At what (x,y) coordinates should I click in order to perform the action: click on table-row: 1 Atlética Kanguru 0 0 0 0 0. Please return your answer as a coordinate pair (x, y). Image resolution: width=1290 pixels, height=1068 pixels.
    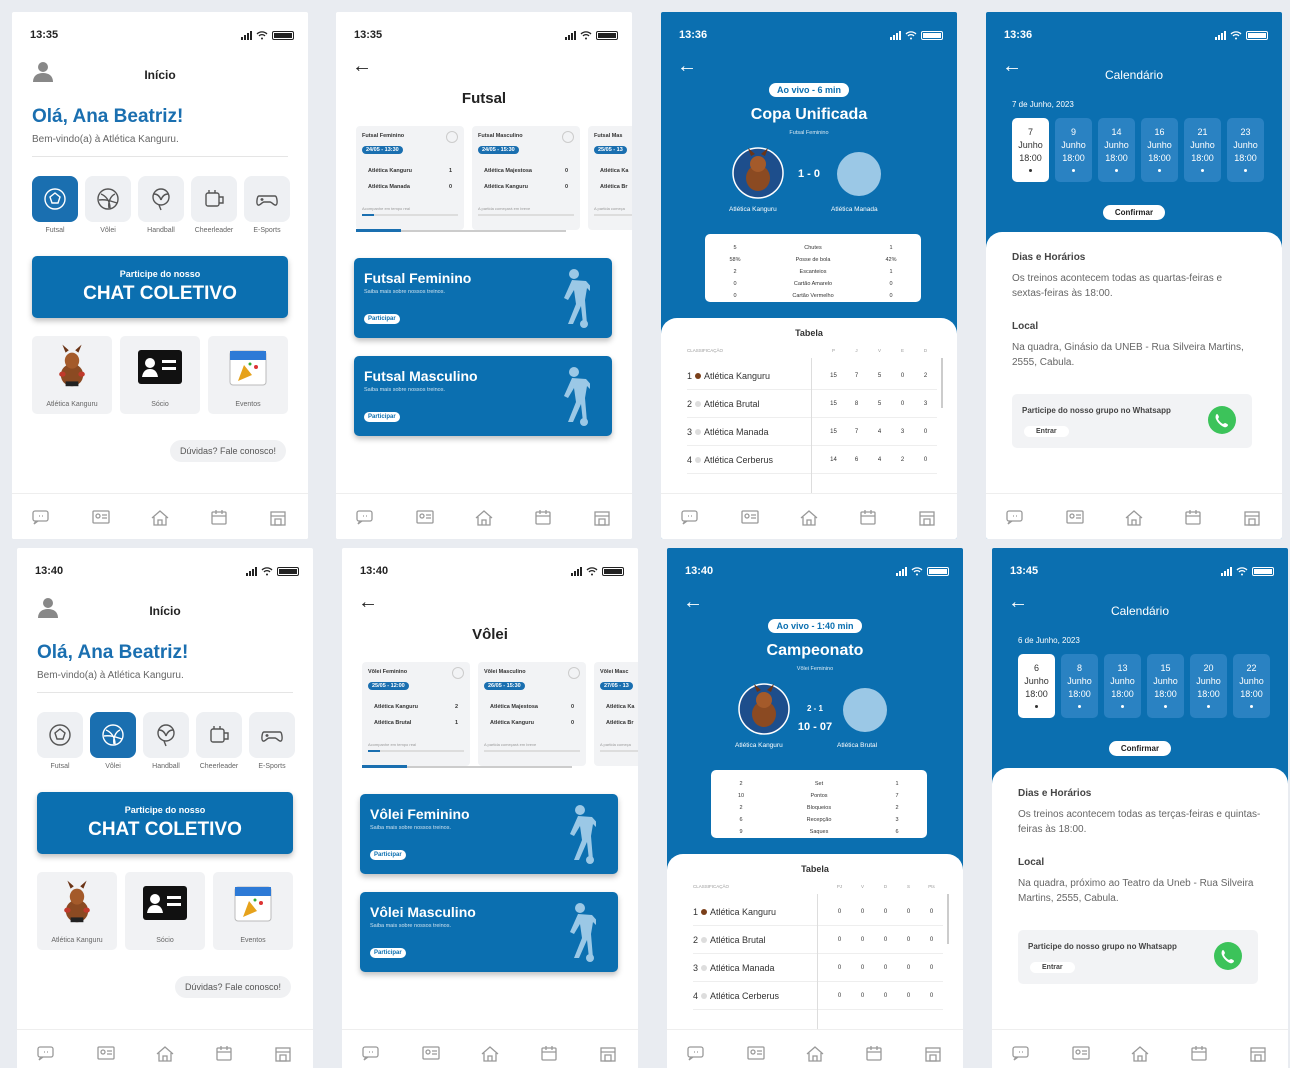
    Looking at the image, I should click on (818, 912).